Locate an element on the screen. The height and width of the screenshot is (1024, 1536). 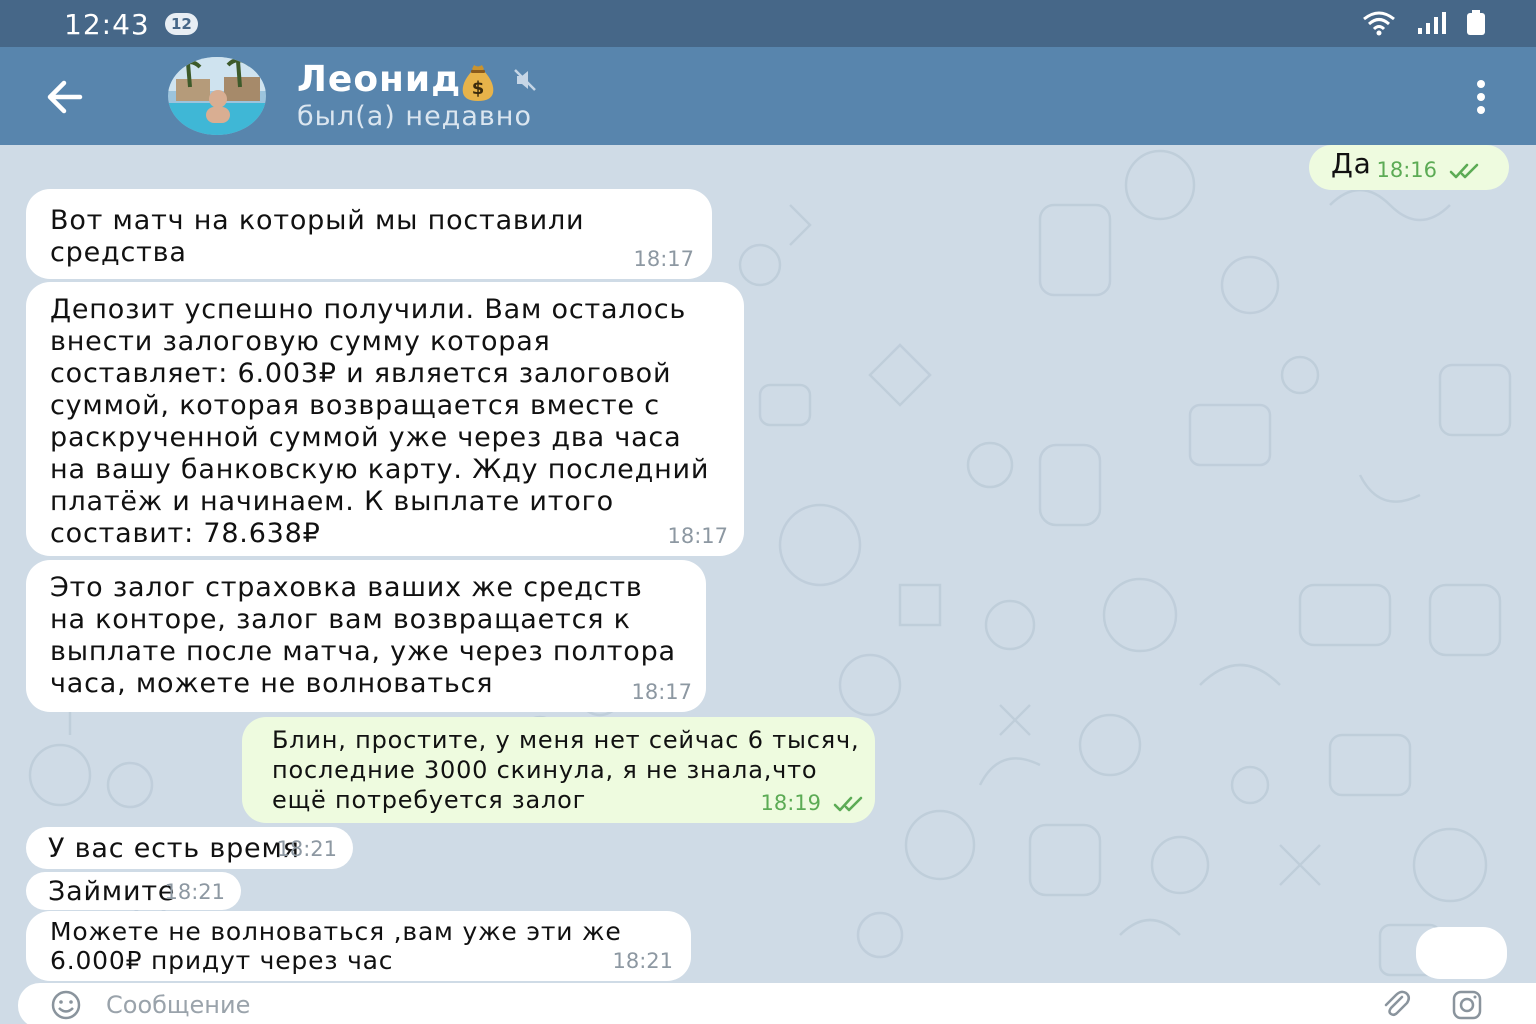
message-composer is located at coordinates (777, 1003).